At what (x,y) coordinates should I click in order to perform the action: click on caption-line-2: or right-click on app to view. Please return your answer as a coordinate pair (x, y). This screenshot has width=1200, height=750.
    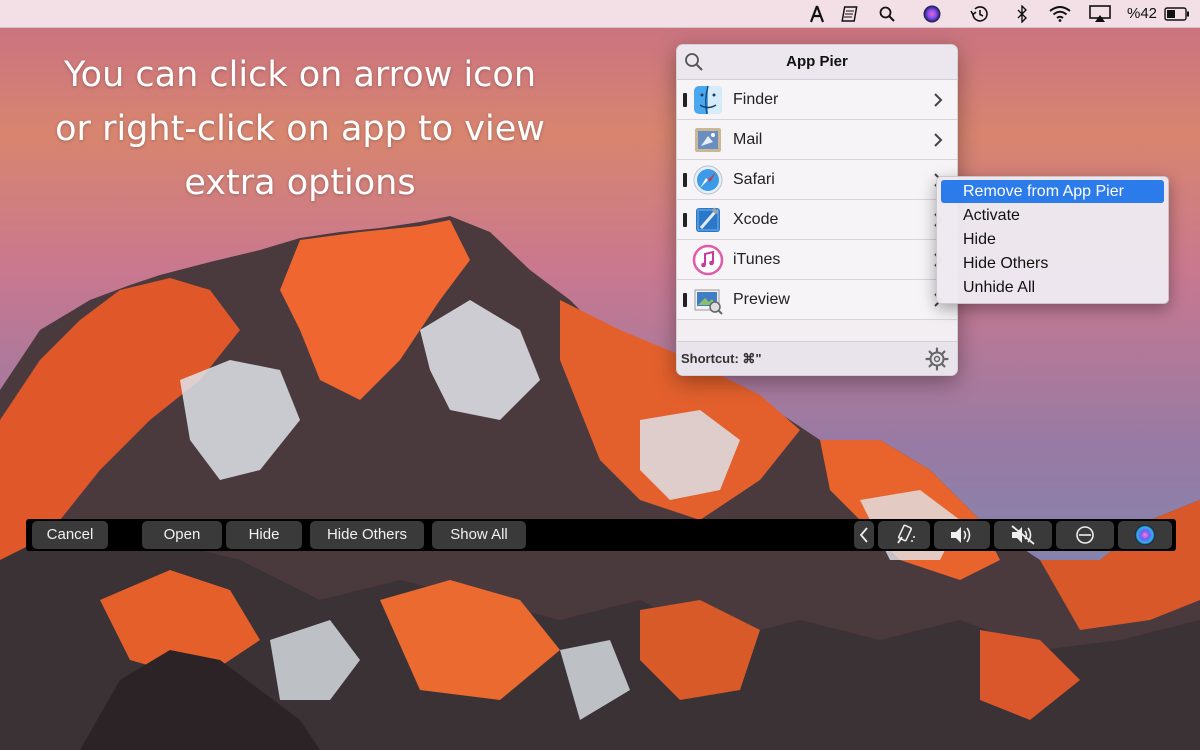
    Looking at the image, I should click on (300, 129).